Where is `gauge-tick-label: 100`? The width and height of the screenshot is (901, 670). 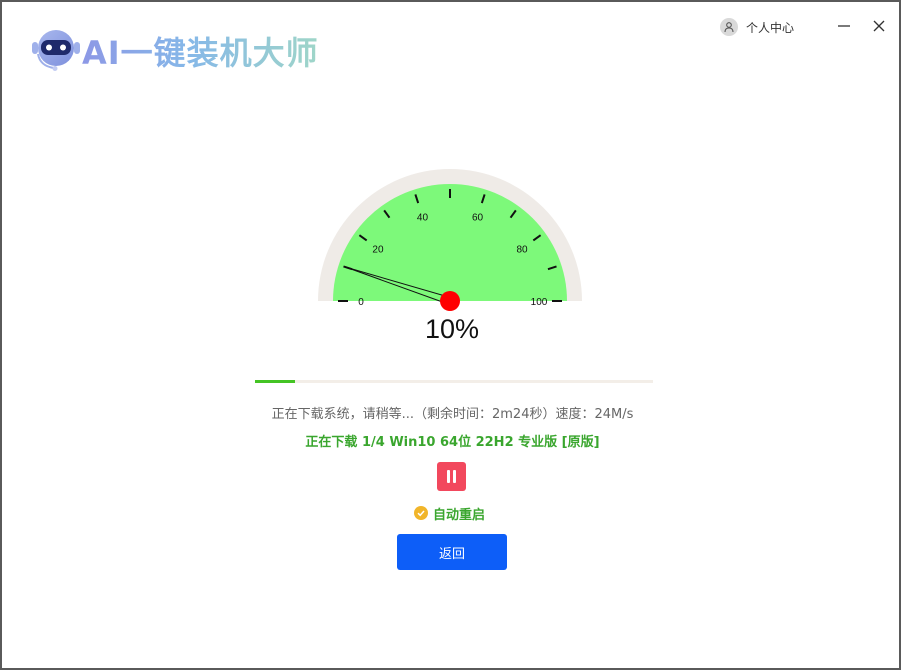 gauge-tick-label: 100 is located at coordinates (539, 302).